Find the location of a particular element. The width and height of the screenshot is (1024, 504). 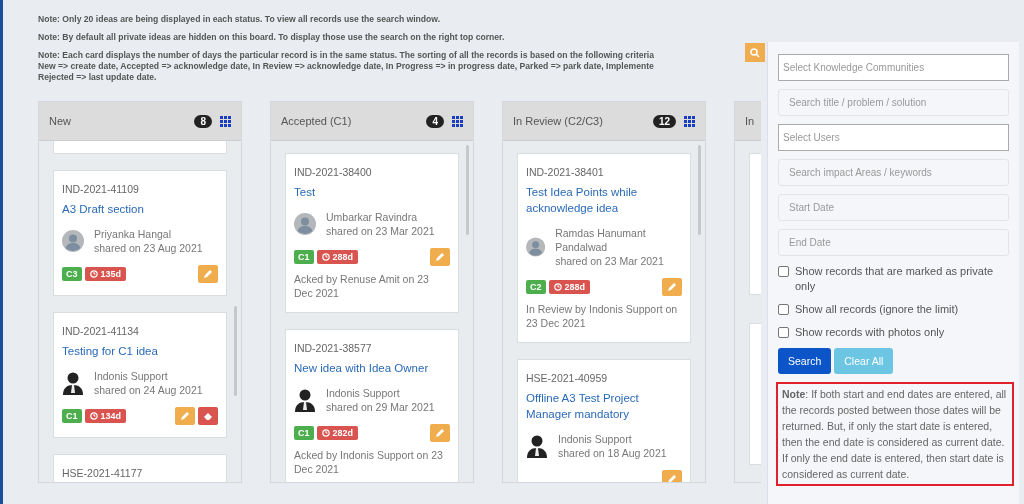

checkbox-option: Show records with photos only is located at coordinates (895, 332).